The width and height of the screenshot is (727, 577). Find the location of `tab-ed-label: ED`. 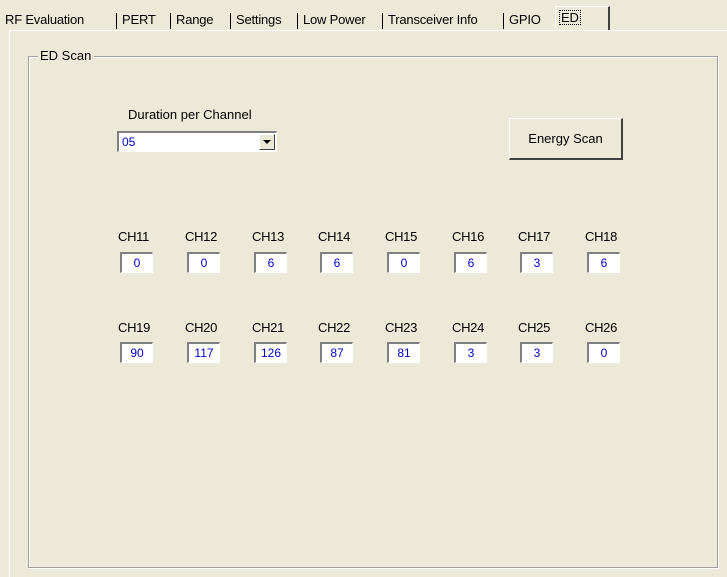

tab-ed-label: ED is located at coordinates (570, 17).